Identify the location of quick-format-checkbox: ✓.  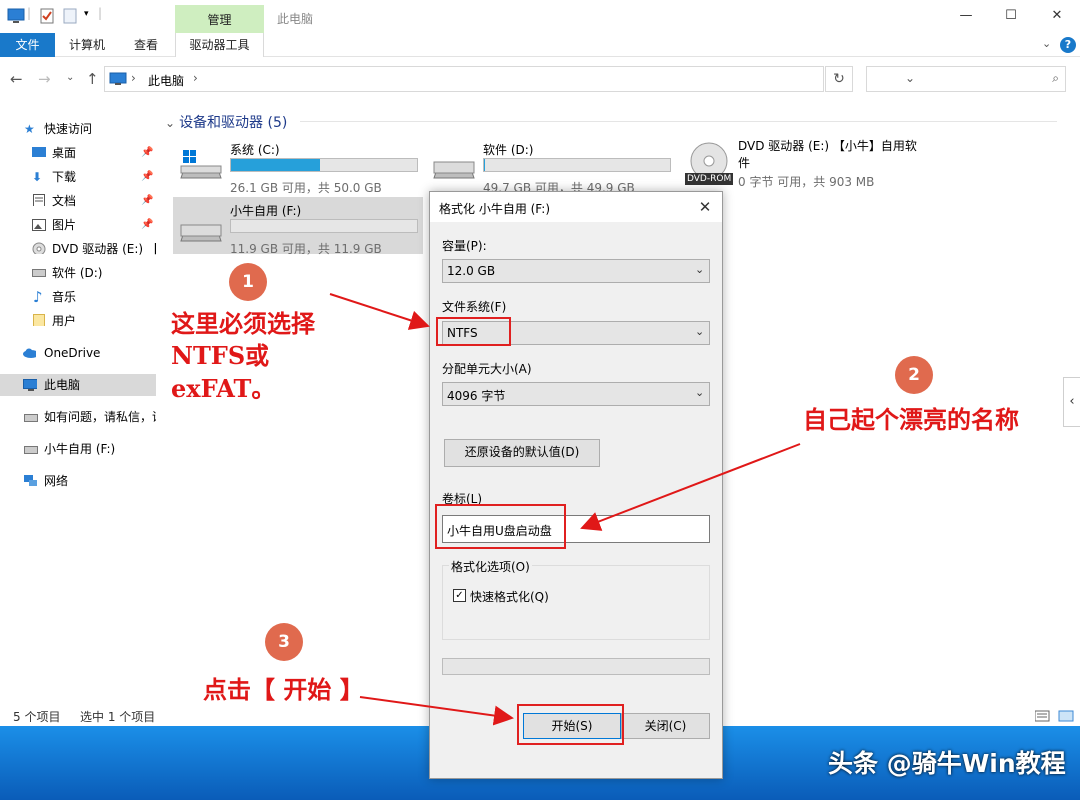
(459, 595).